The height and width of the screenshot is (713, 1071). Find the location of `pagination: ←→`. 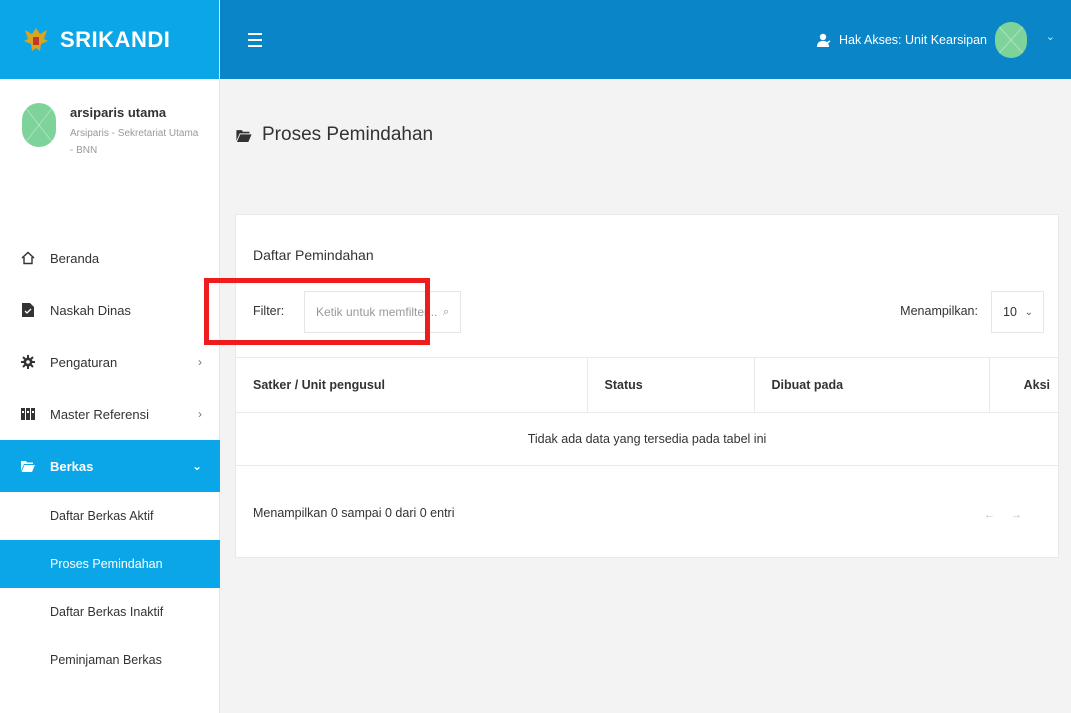

pagination: ←→ is located at coordinates (1011, 515).